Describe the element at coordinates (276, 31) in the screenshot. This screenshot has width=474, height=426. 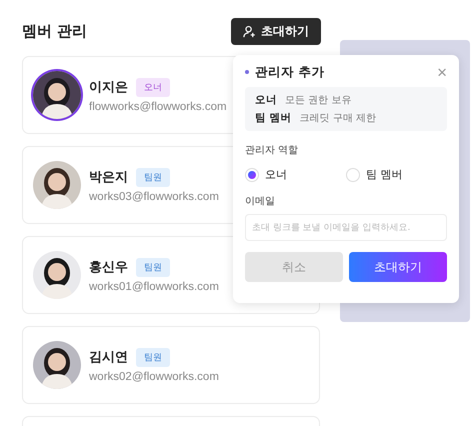
I see `invite-button: 초대하기` at that location.